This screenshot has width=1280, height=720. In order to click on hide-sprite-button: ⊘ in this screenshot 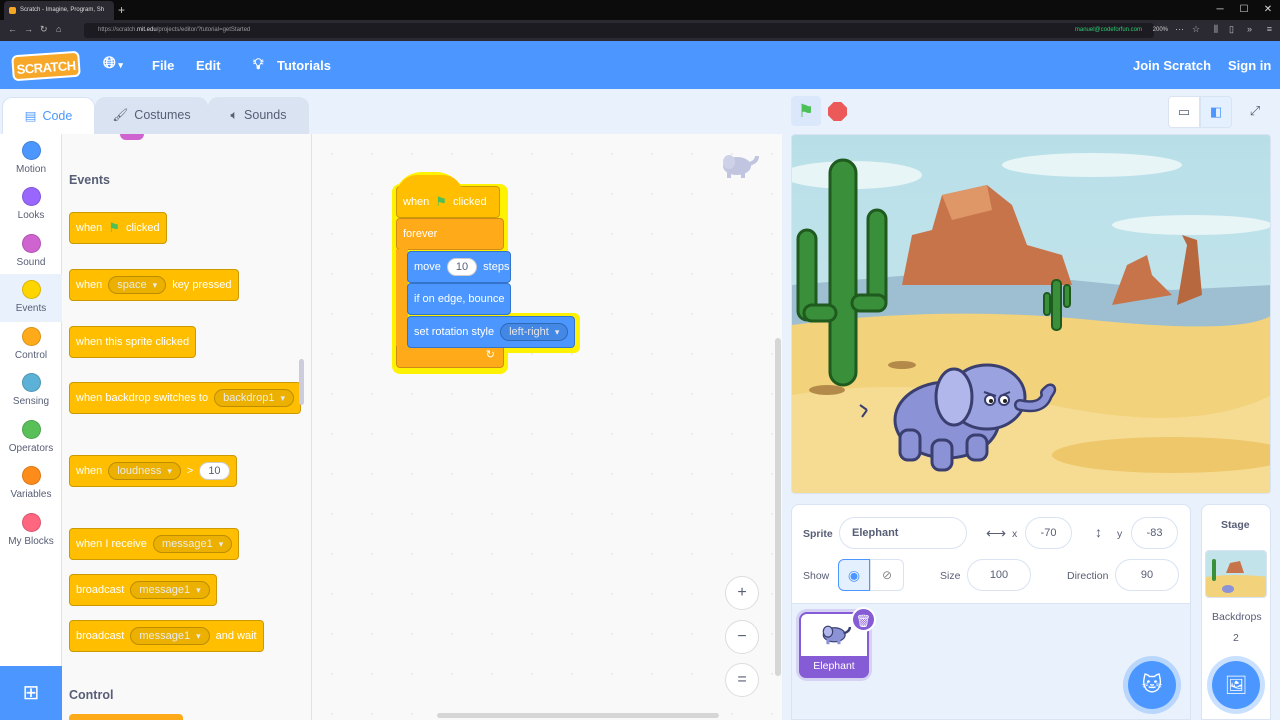, I will do `click(887, 575)`.